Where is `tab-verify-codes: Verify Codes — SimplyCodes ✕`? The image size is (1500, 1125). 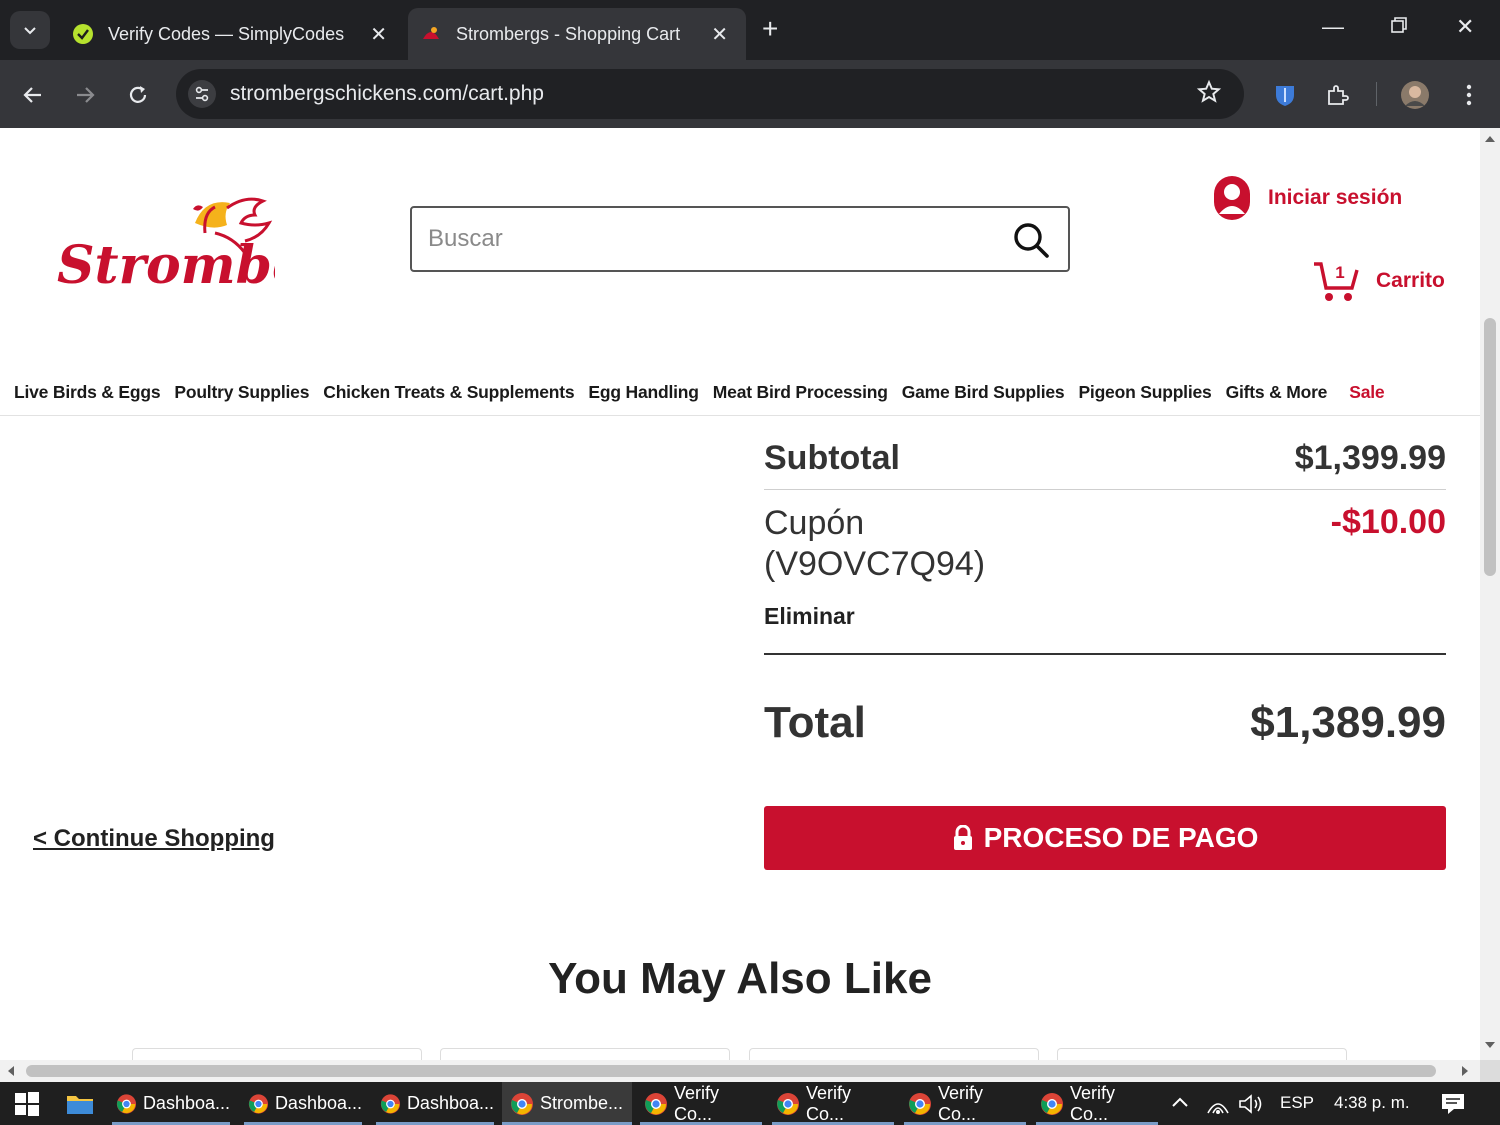
tab-verify-codes: Verify Codes — SimplyCodes ✕ is located at coordinates (232, 34).